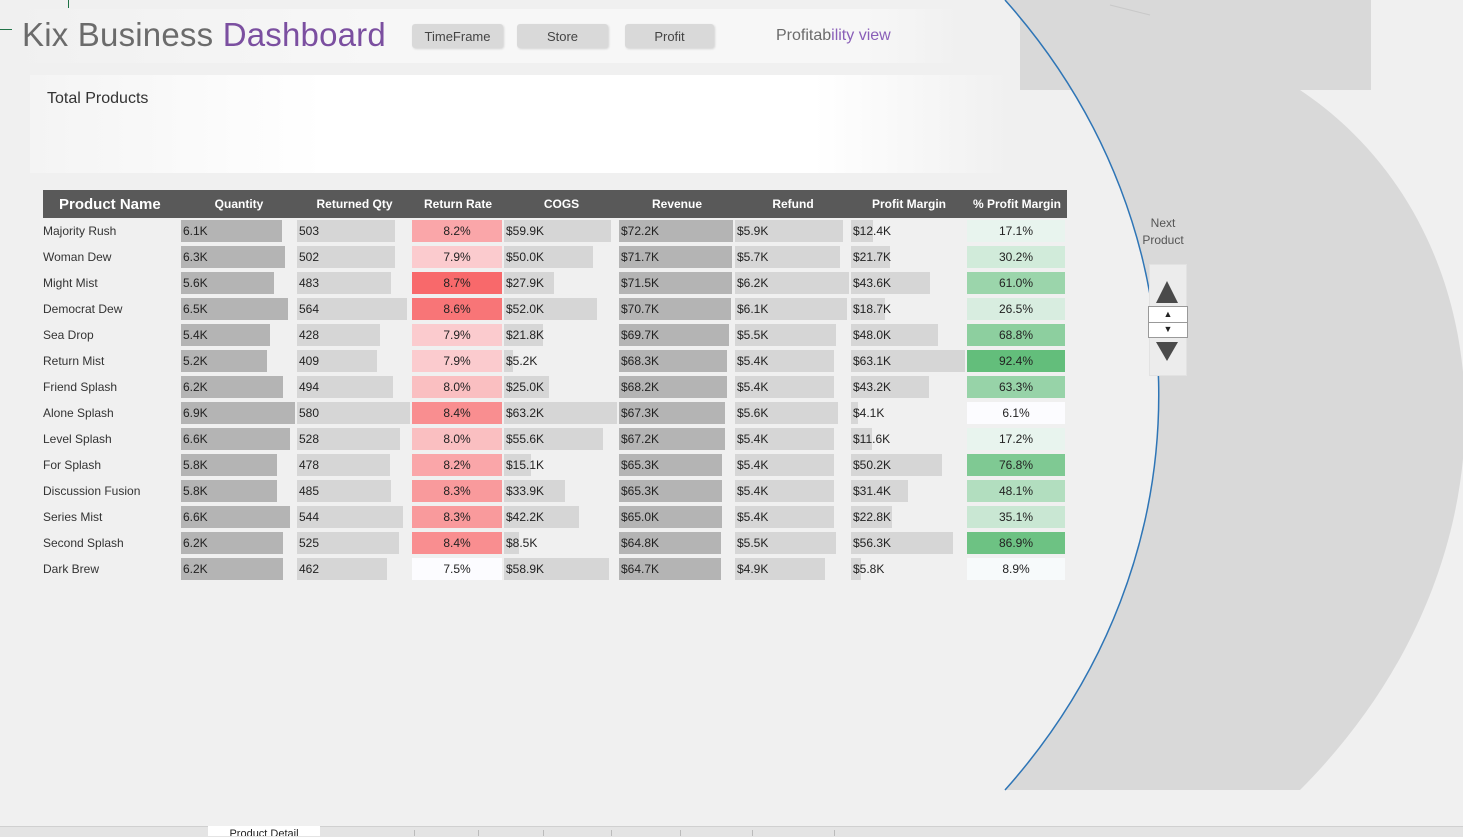  I want to click on returned-qty-cell: 525, so click(354, 543).